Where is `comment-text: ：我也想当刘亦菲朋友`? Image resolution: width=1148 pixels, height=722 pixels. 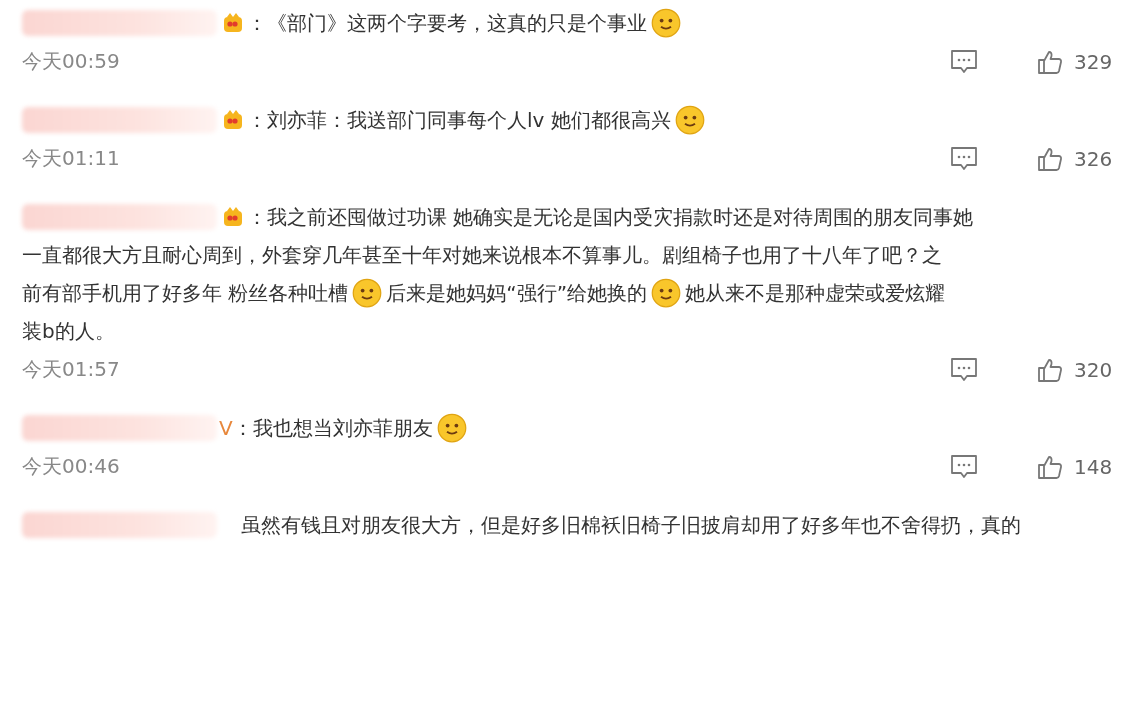
comment-text: ：我也想当刘亦菲朋友 is located at coordinates (332, 428).